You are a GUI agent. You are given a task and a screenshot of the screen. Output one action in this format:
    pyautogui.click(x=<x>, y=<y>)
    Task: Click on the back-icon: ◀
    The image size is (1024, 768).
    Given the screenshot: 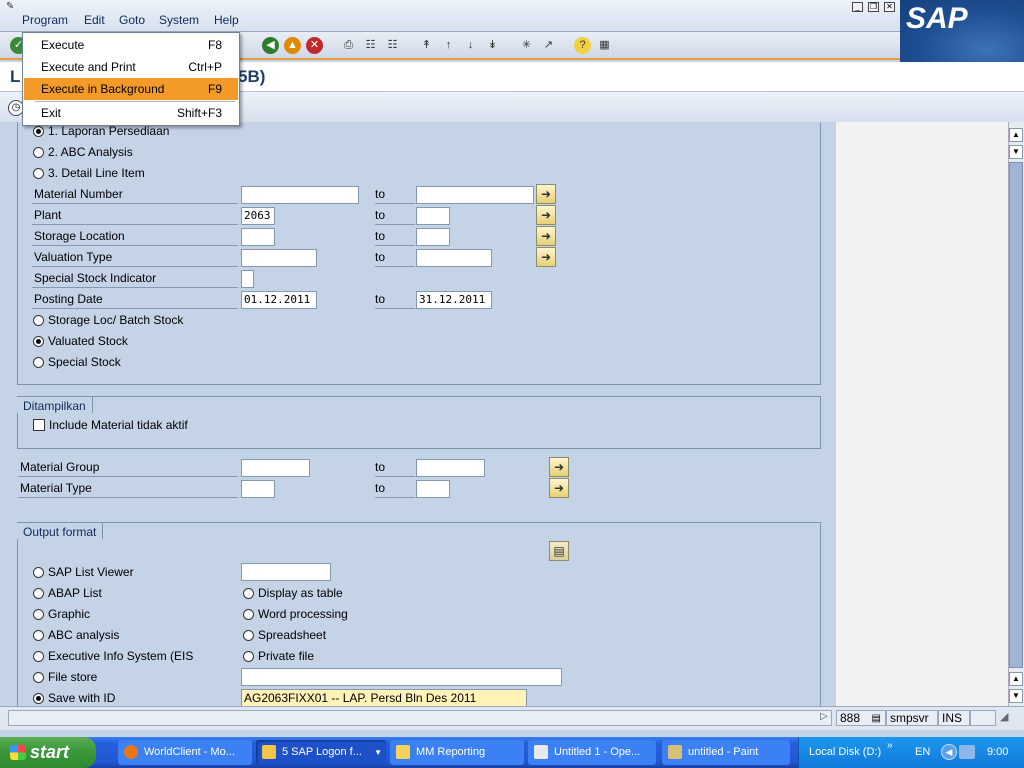 What is the action you would take?
    pyautogui.click(x=270, y=45)
    